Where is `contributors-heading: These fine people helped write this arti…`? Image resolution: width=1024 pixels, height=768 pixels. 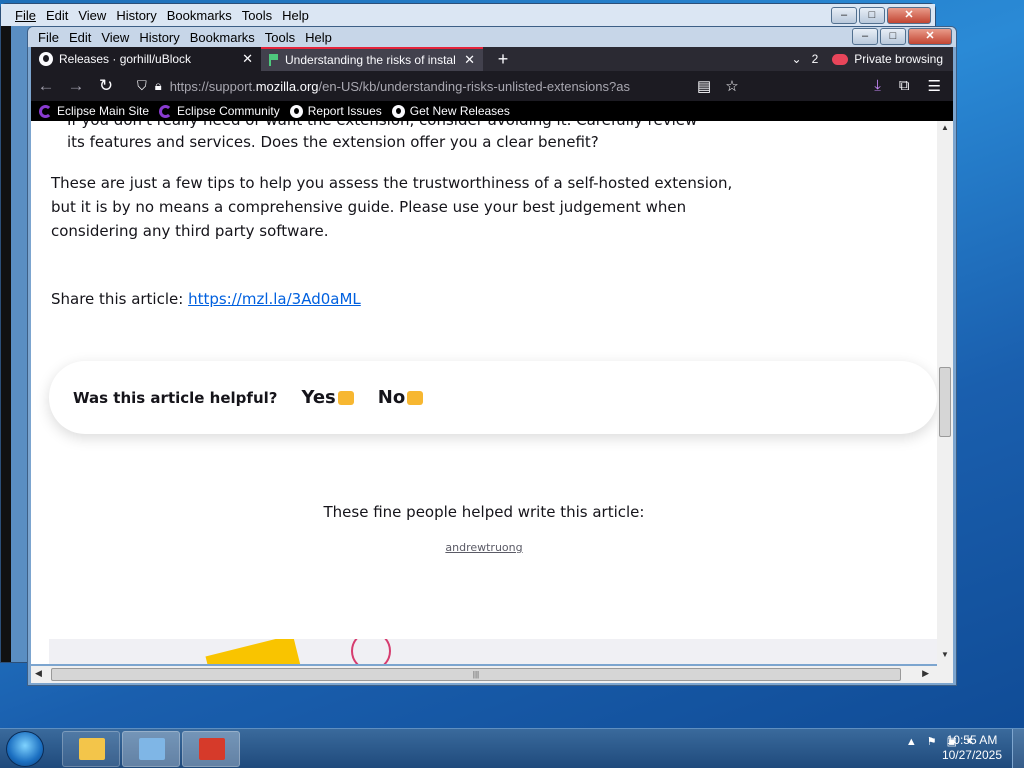
contributors-heading: These fine people helped write this arti… is located at coordinates (484, 512).